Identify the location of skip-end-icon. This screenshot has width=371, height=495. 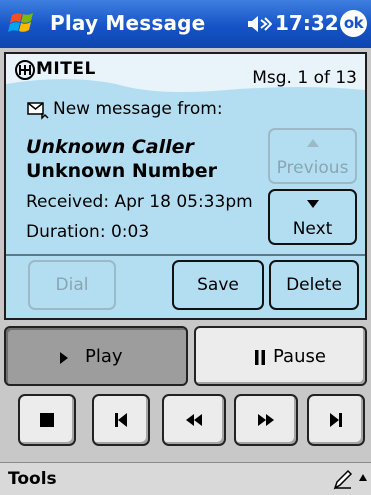
(336, 420).